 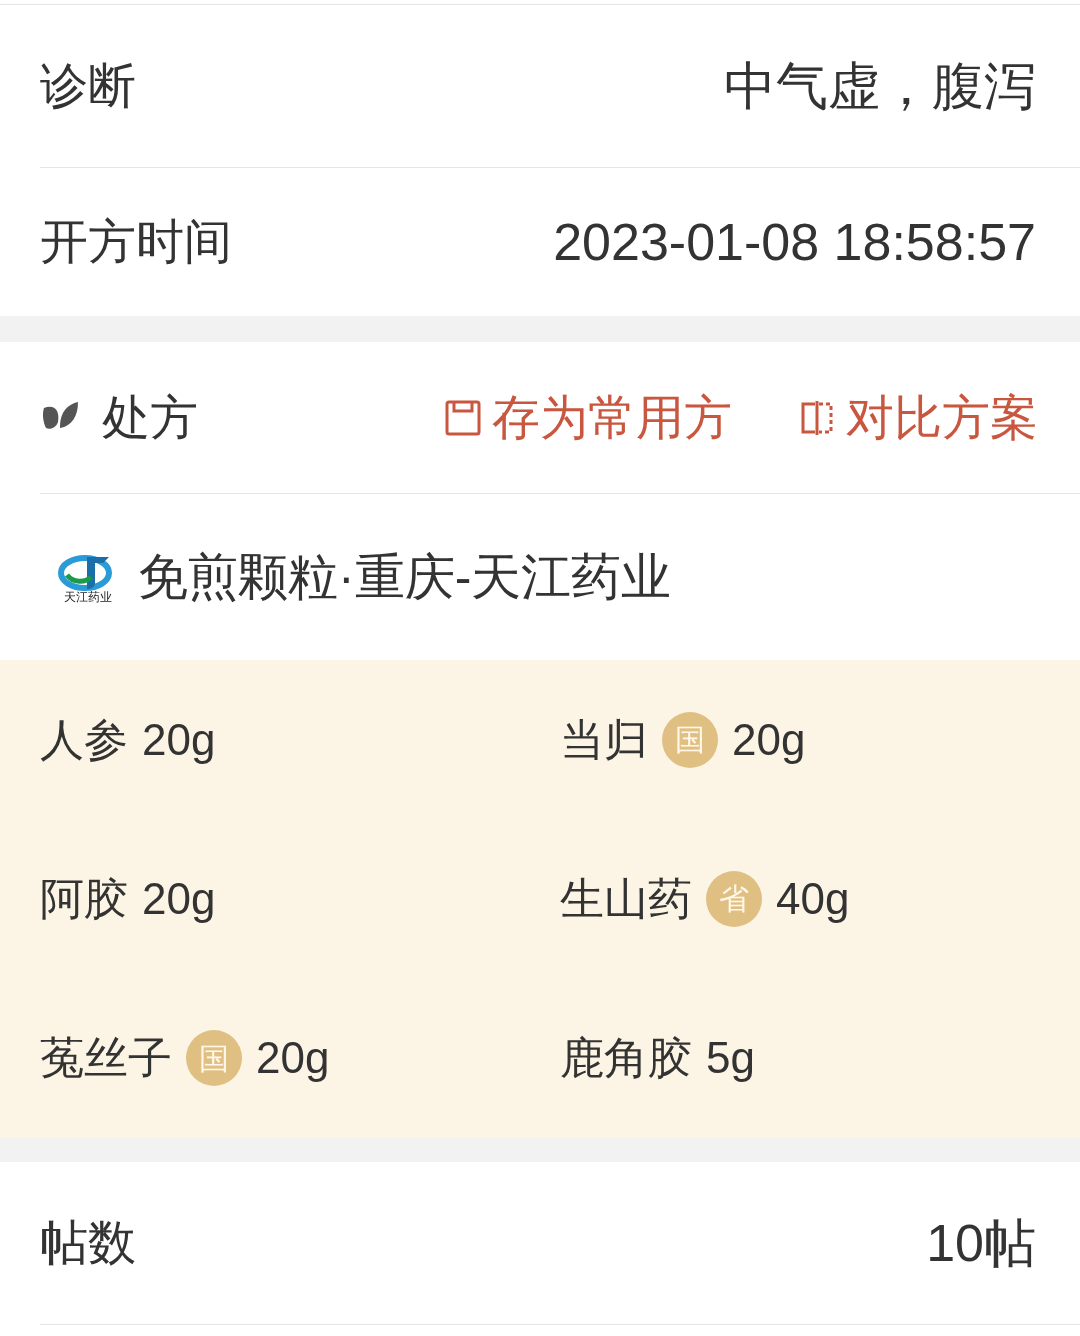 I want to click on pharmacy-name: 免煎颗粒·重庆-天江药业, so click(x=405, y=577).